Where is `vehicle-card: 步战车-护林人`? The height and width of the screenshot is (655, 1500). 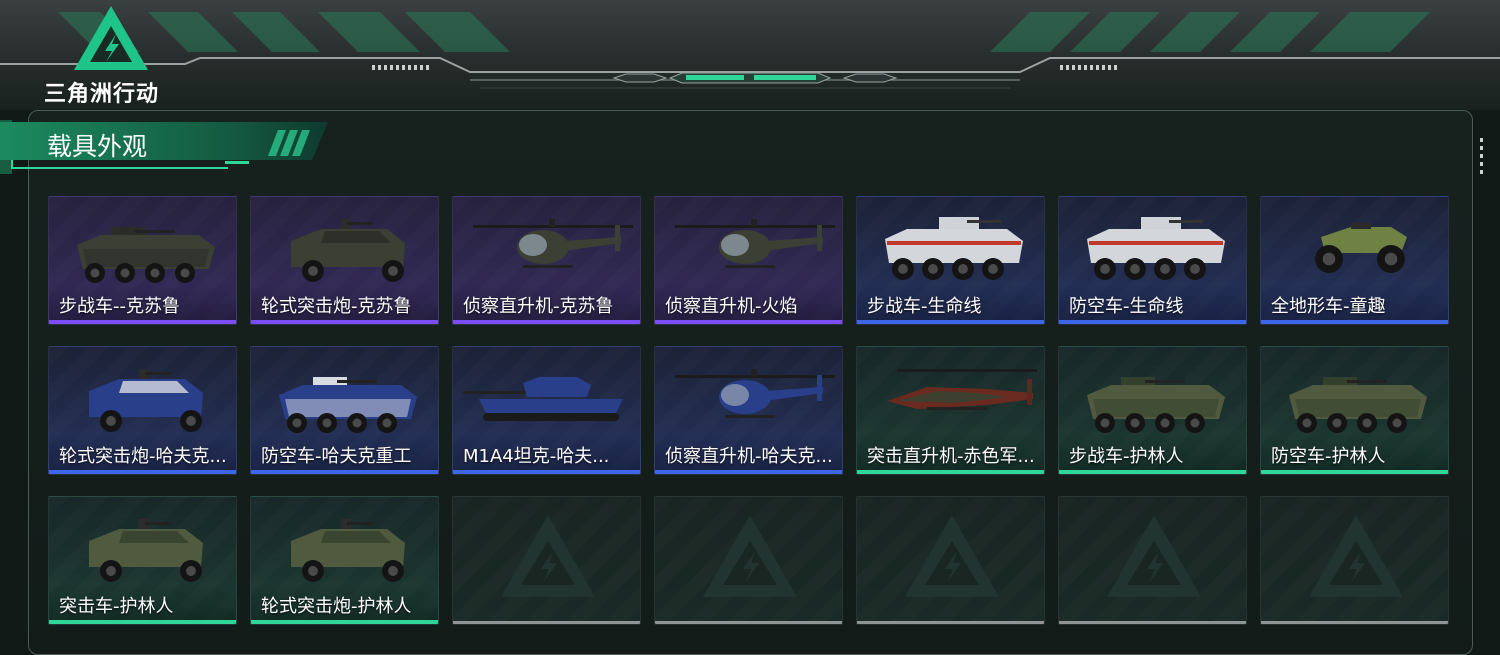 vehicle-card: 步战车-护林人 is located at coordinates (1152, 410).